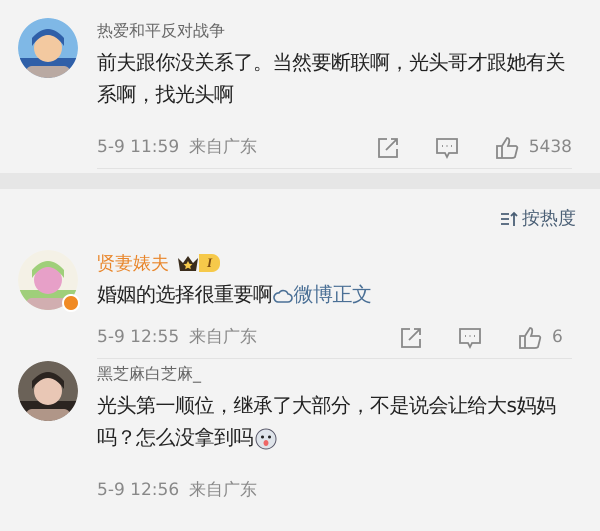 Image resolution: width=600 pixels, height=531 pixels. What do you see at coordinates (331, 78) in the screenshot?
I see `comment-text: 前夫跟你没关系了。当然要断联啊，光头哥才跟她有关系啊，找光头啊` at bounding box center [331, 78].